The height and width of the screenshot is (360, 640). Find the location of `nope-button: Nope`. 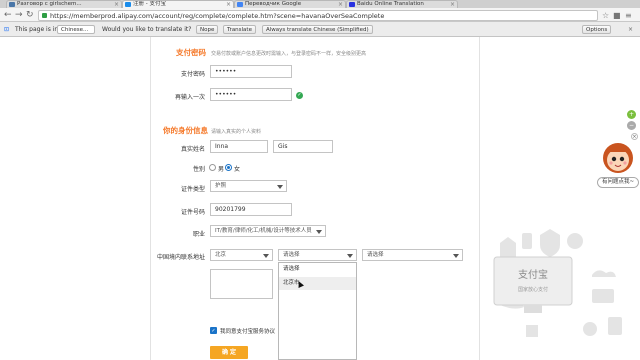

nope-button: Nope is located at coordinates (207, 29).